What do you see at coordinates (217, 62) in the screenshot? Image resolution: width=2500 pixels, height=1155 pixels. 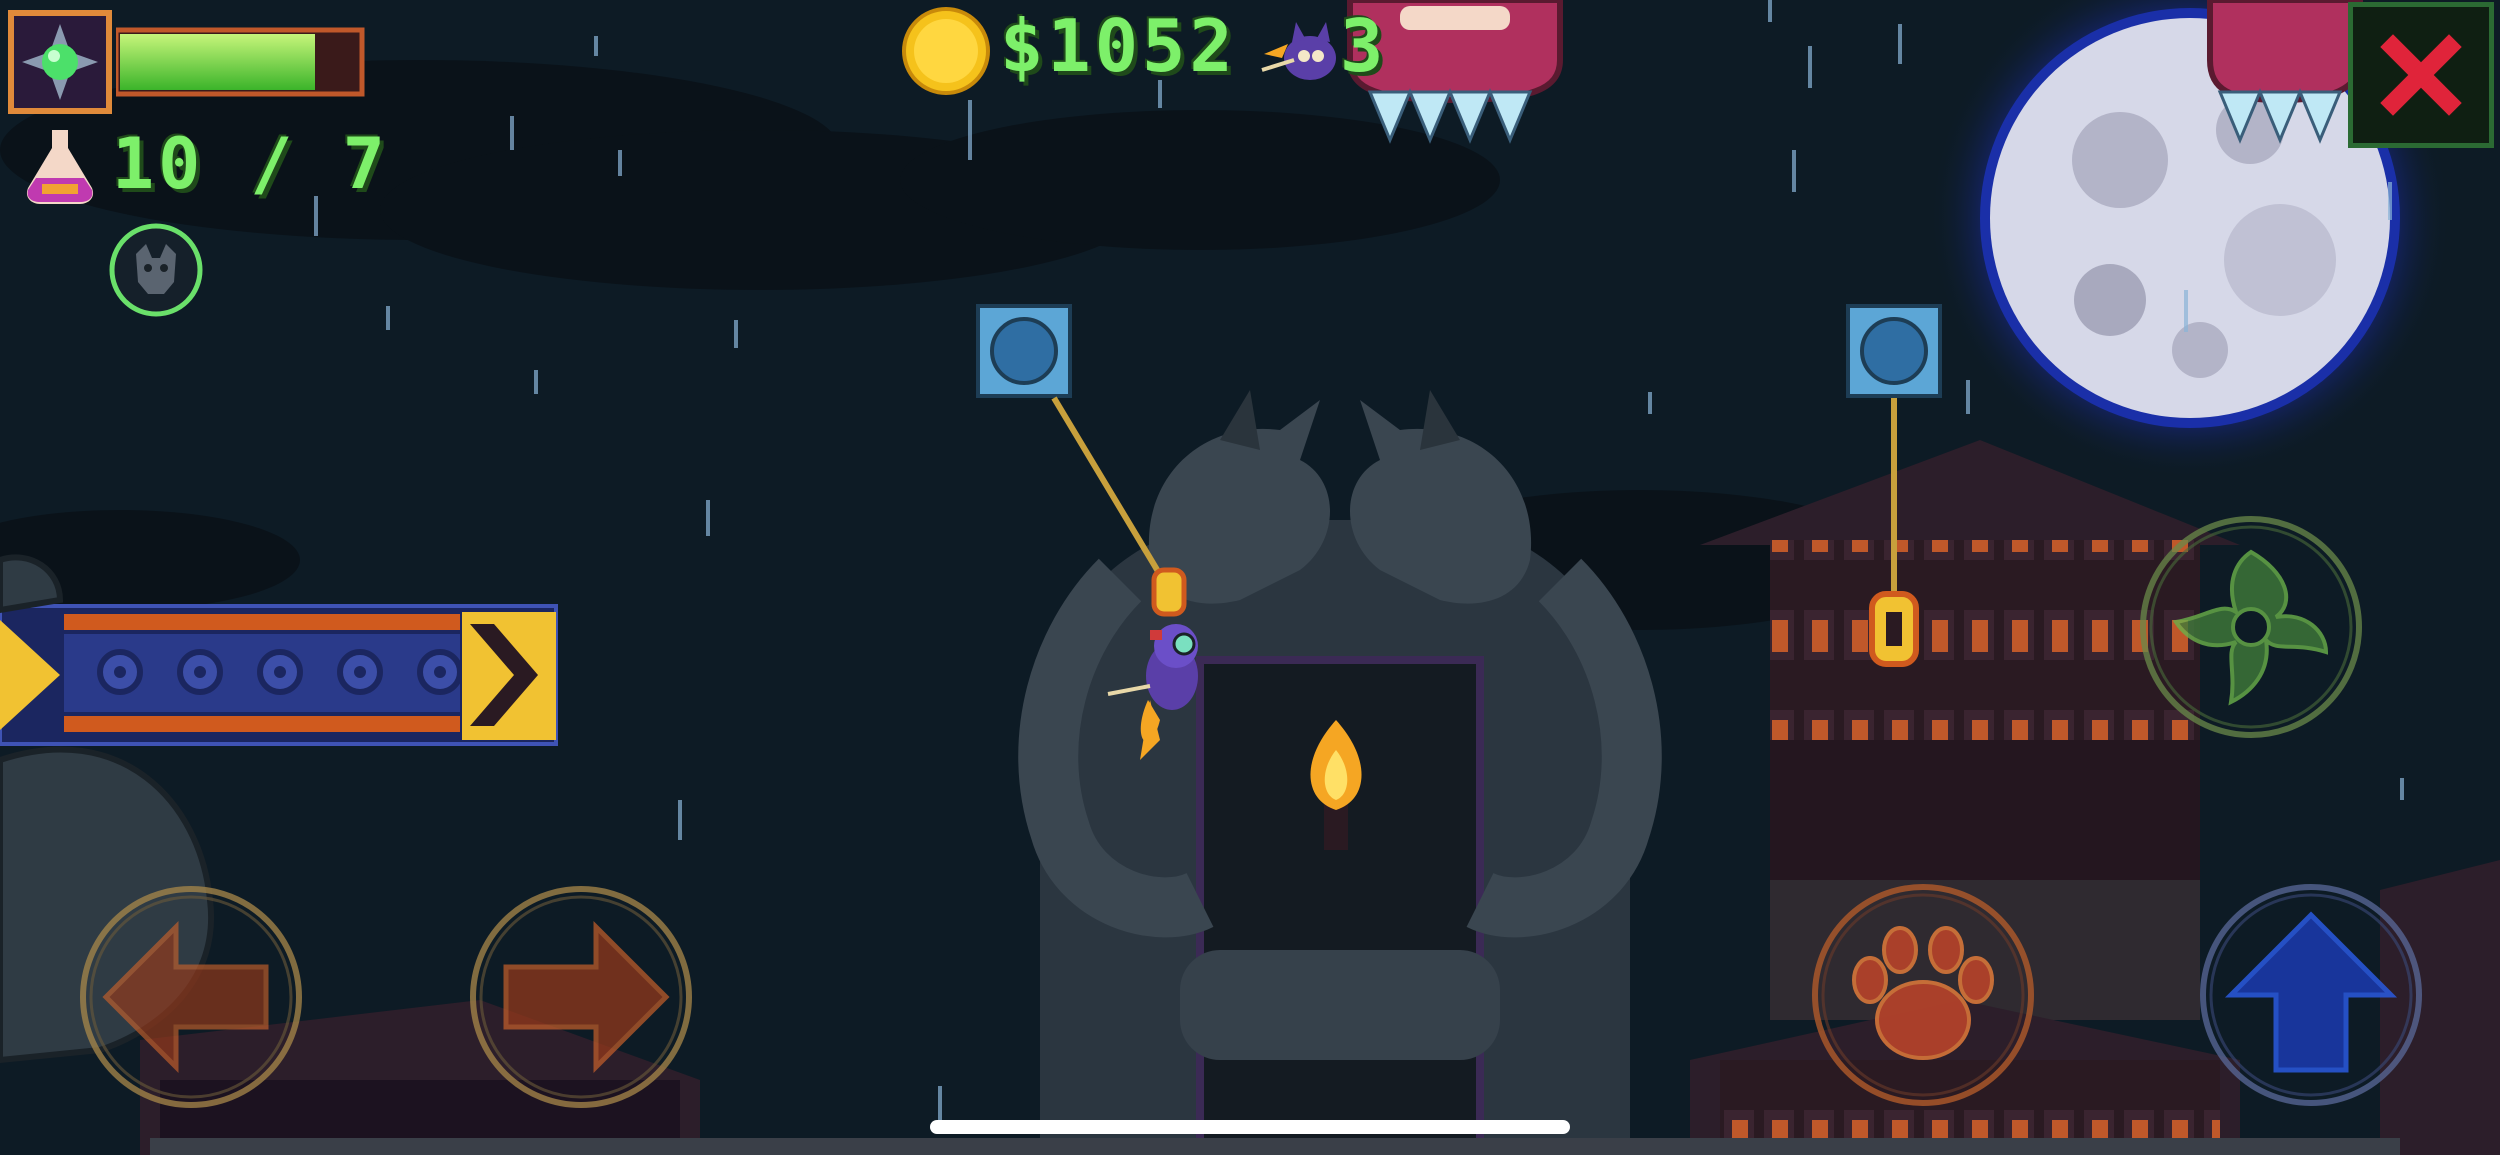 I see `health-fill` at bounding box center [217, 62].